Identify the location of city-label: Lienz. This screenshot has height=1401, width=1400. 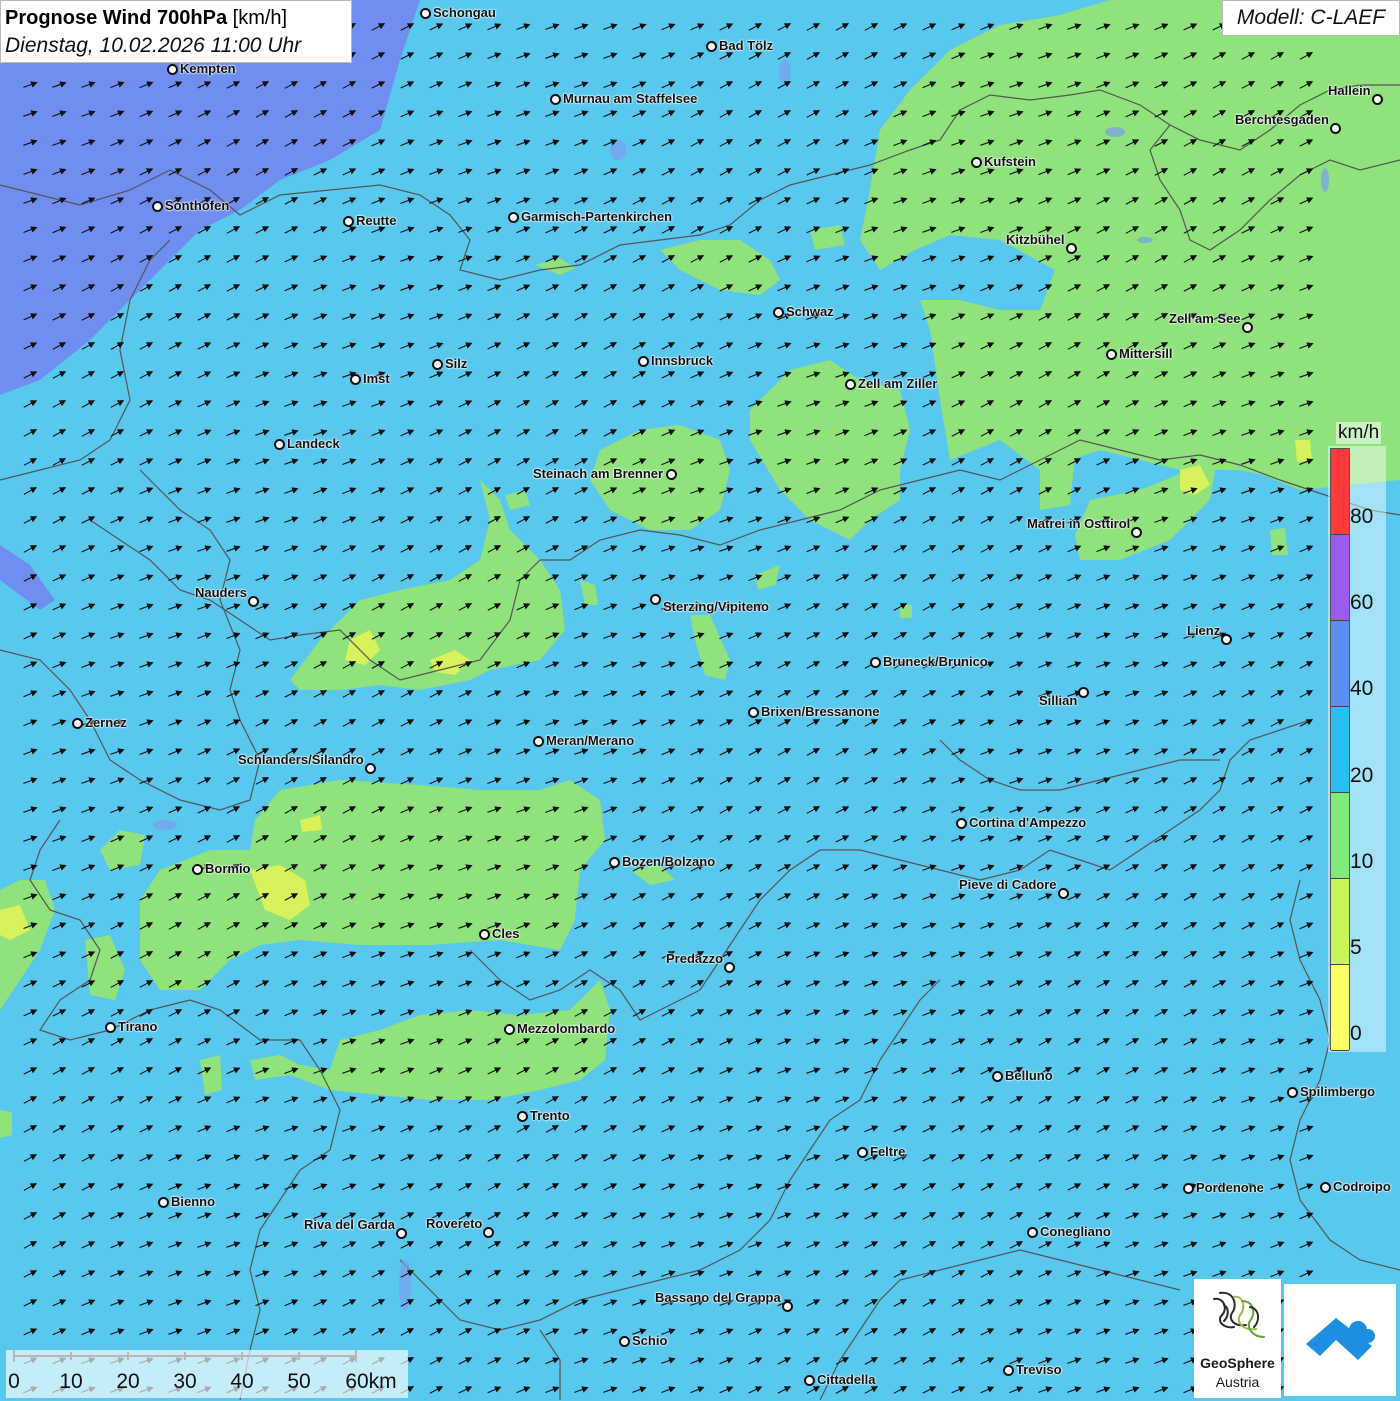
(1204, 630).